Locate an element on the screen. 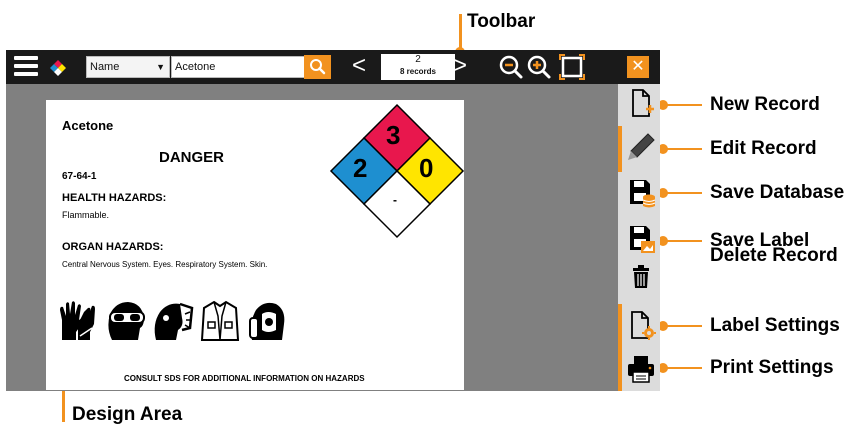 This screenshot has height=427, width=866. callout-label-settings: Label Settings is located at coordinates (775, 325).